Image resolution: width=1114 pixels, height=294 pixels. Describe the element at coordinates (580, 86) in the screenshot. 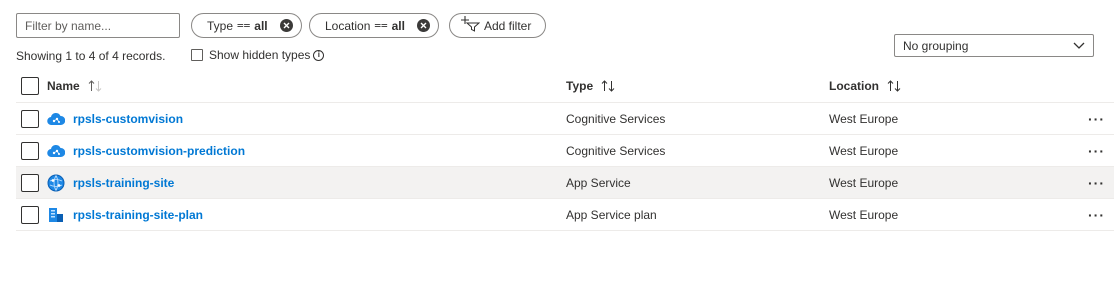

I see `column-type-label: Type` at that location.